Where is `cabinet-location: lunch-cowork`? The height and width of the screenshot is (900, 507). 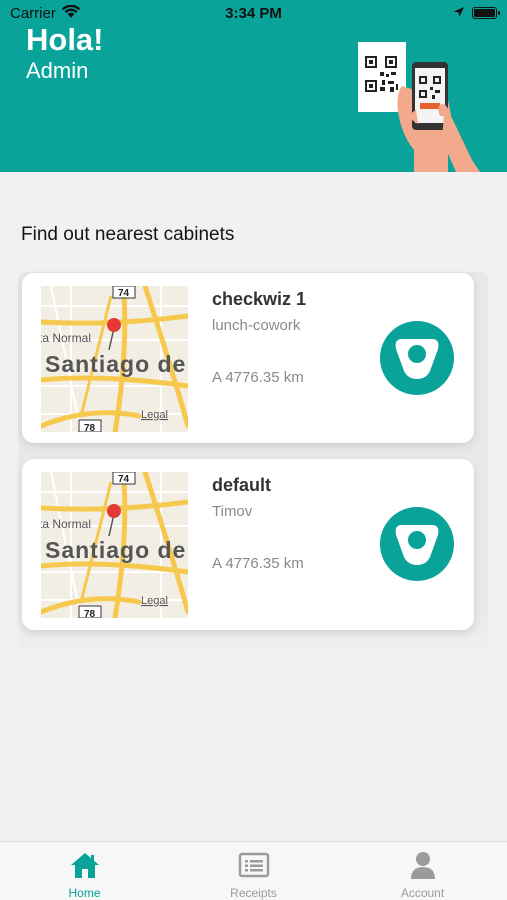 cabinet-location: lunch-cowork is located at coordinates (256, 325).